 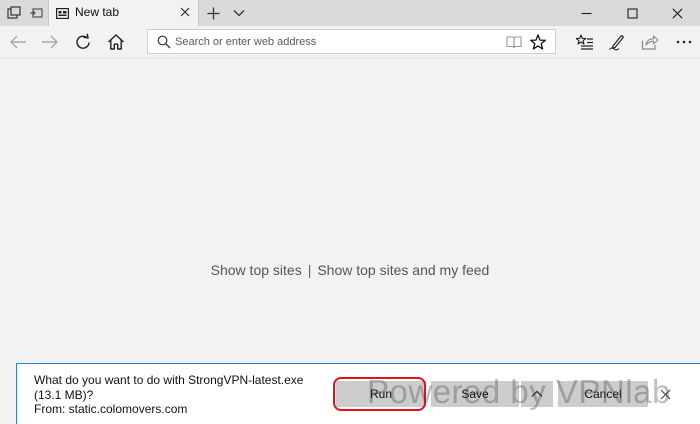 What do you see at coordinates (632, 13) in the screenshot?
I see `maximize-icon` at bounding box center [632, 13].